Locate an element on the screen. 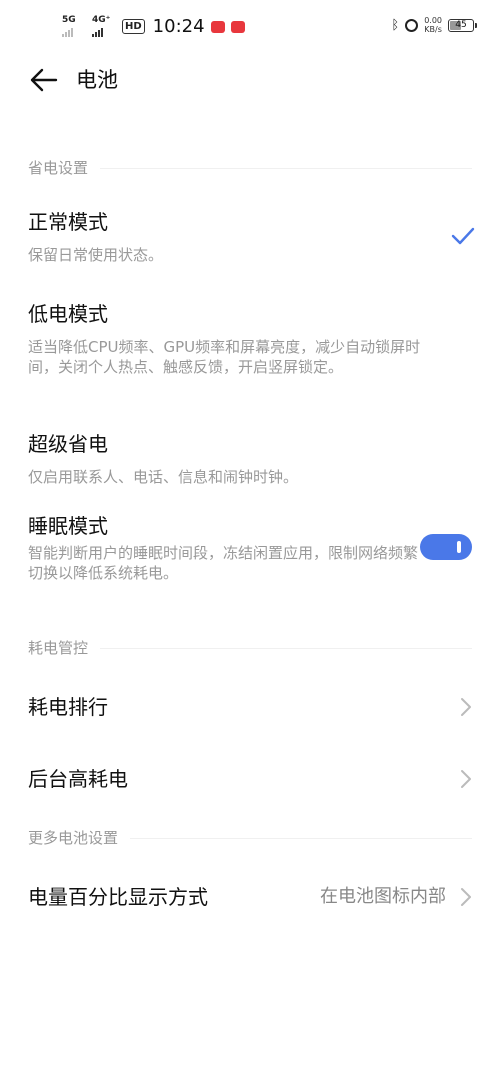 The image size is (500, 1069). signal-icon-sim2: 4G⁺ is located at coordinates (104, 25).